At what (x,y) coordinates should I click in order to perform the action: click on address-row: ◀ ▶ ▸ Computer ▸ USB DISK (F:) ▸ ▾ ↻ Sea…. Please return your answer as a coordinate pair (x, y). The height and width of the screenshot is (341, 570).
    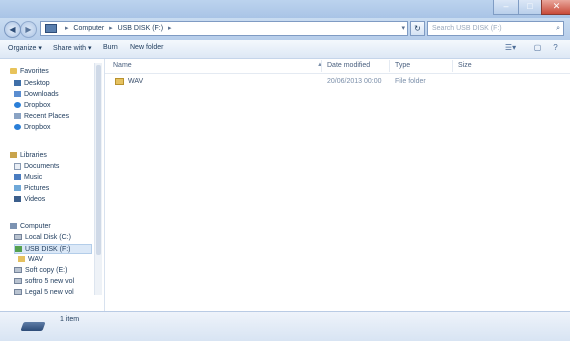
    Looking at the image, I should click on (285, 29).